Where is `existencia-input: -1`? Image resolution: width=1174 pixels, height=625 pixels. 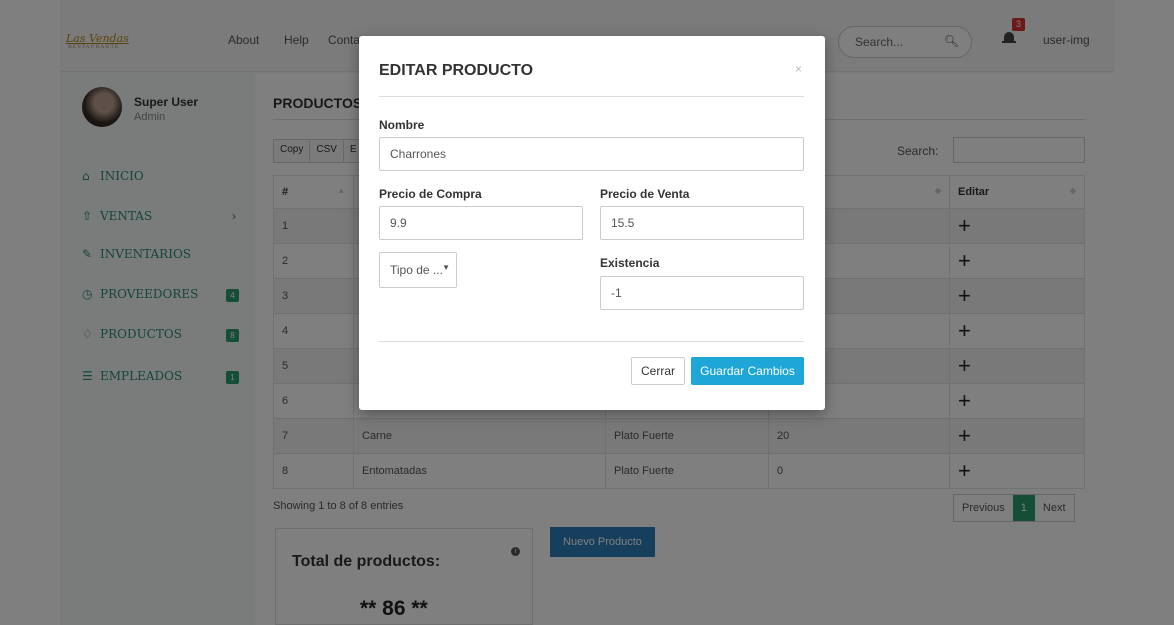 existencia-input: -1 is located at coordinates (702, 293).